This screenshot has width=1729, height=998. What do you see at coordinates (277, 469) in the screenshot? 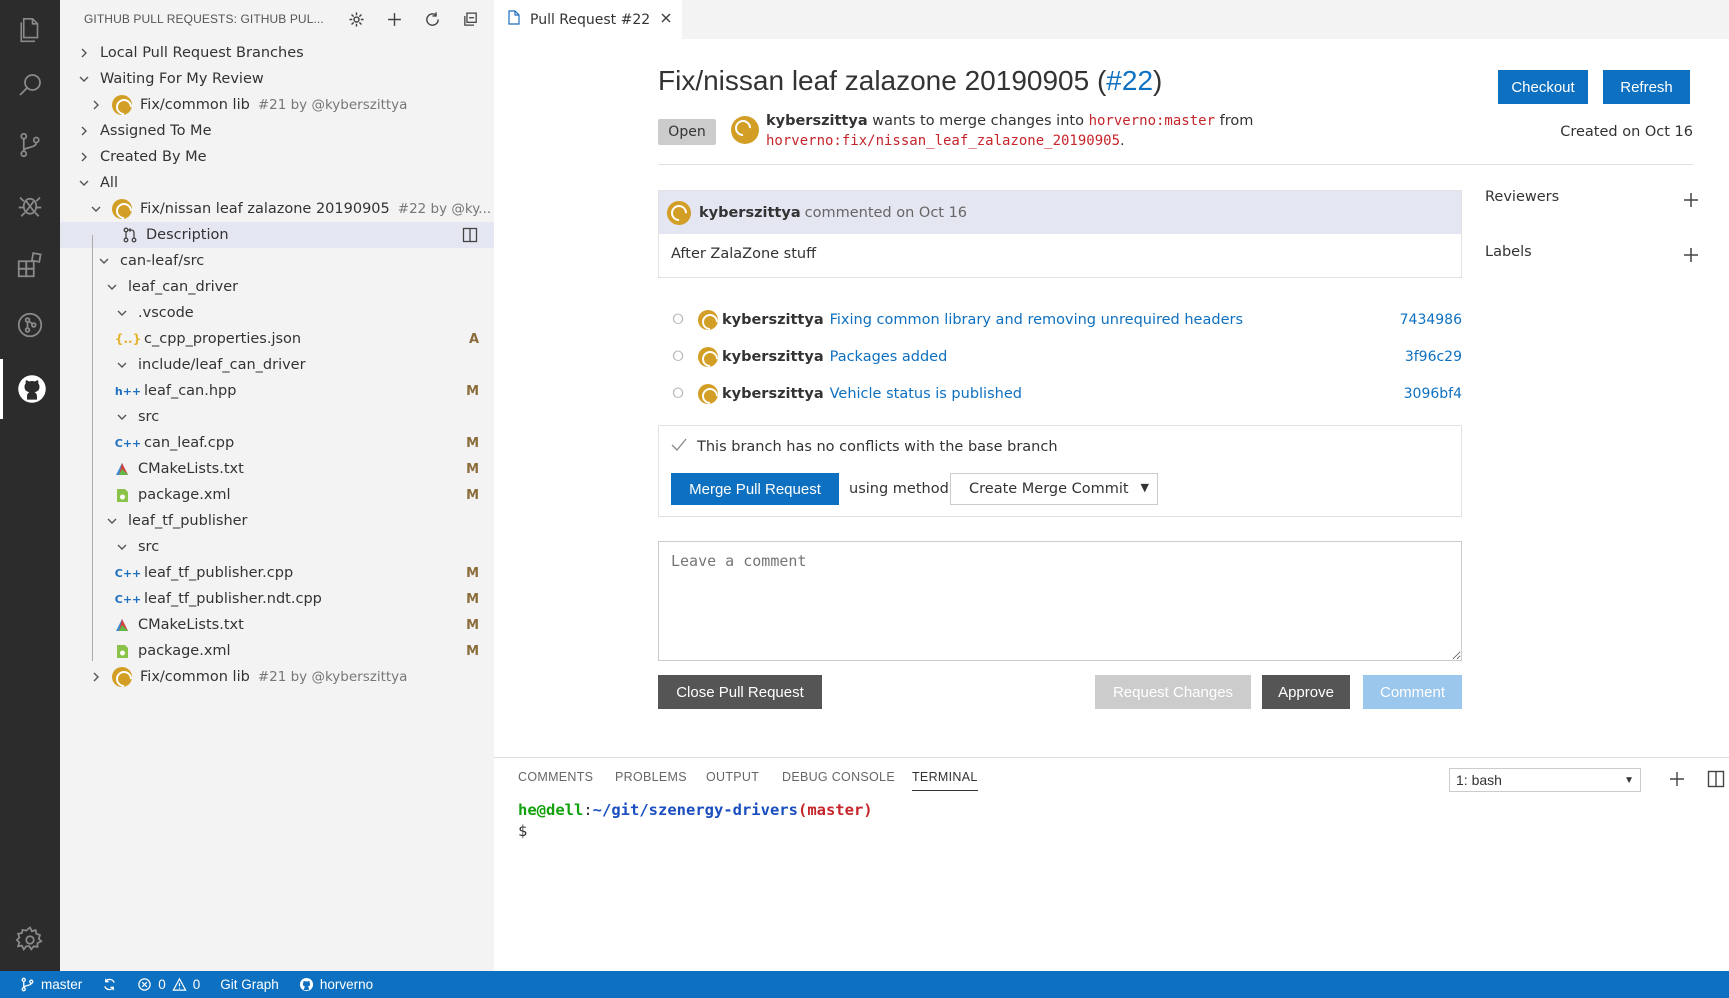
I see `tree-file-cmakelists: CMakeLists.txt M` at bounding box center [277, 469].